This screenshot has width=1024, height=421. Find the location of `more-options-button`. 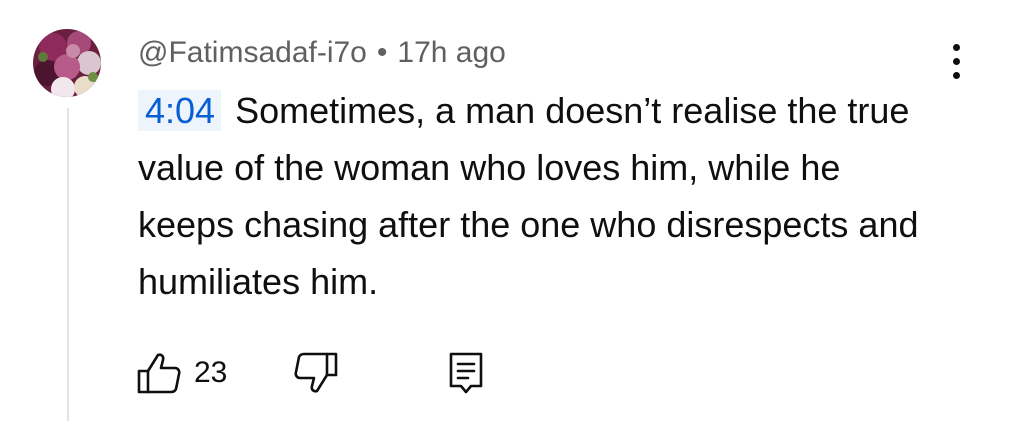

more-options-button is located at coordinates (956, 62).